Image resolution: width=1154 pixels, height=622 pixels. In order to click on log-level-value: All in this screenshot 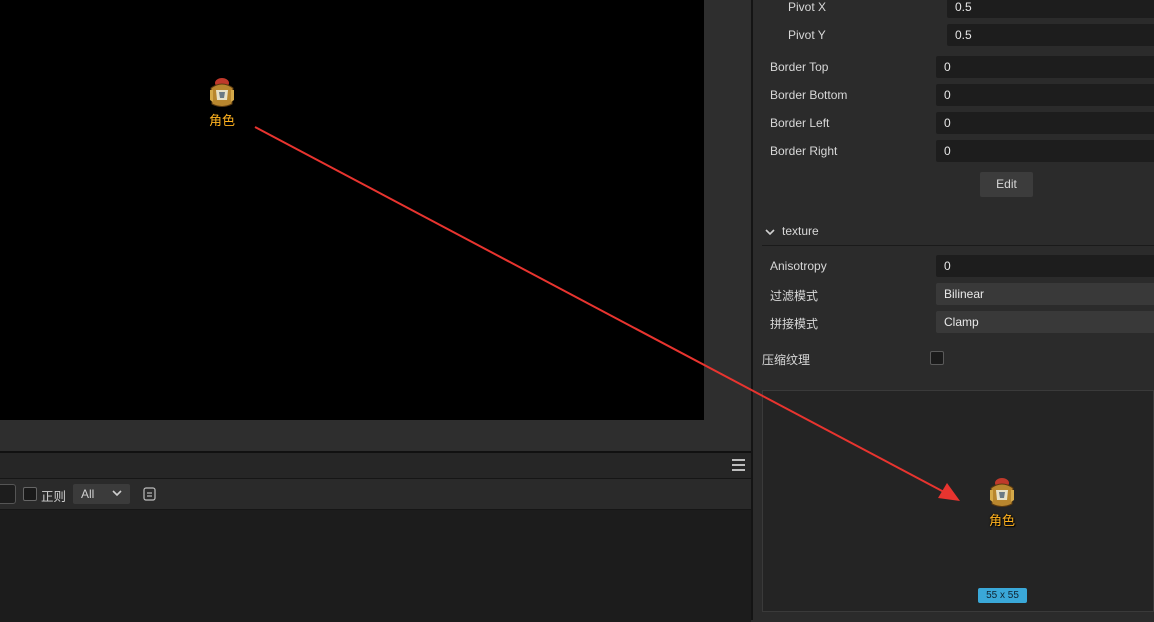, I will do `click(88, 494)`.